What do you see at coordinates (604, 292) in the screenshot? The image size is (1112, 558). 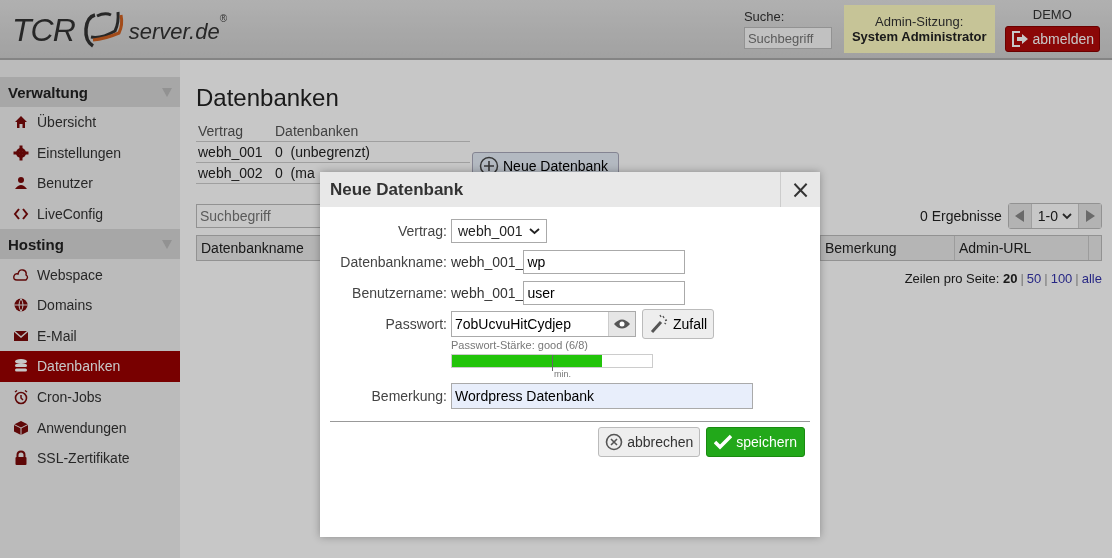 I see `input-field: user` at bounding box center [604, 292].